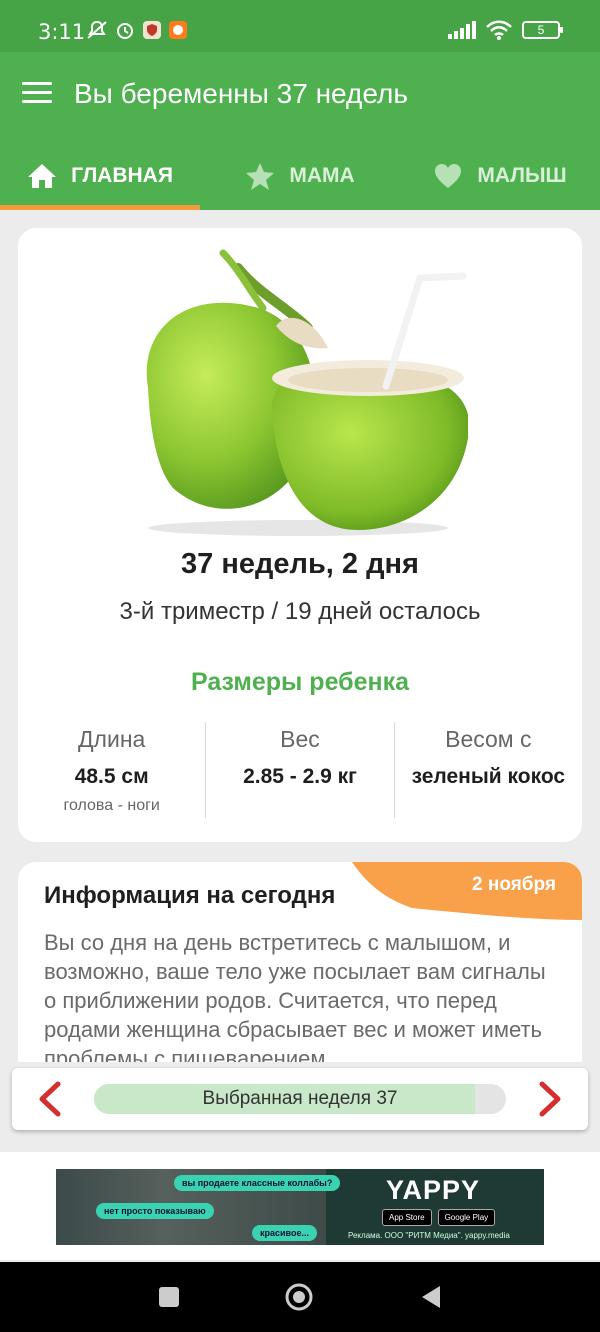  I want to click on shield-app-icon, so click(152, 30).